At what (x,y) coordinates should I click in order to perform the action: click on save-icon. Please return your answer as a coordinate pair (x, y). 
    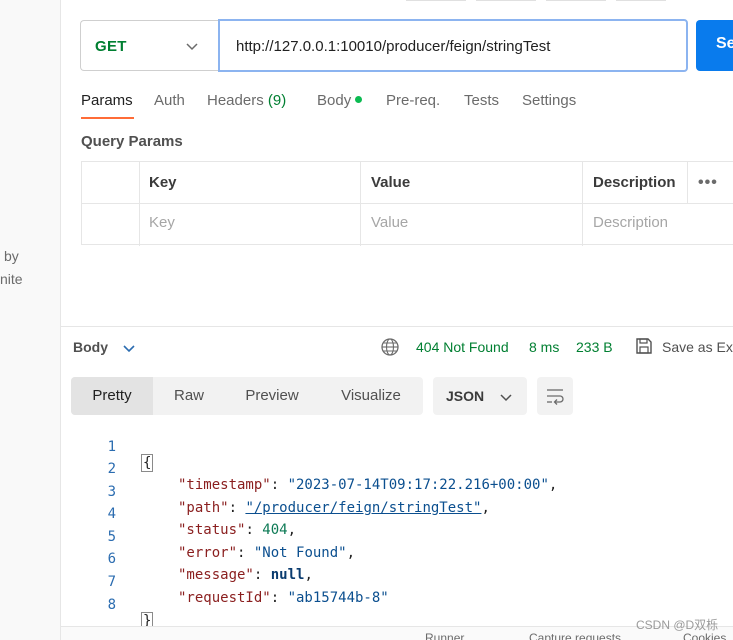
    Looking at the image, I should click on (644, 346).